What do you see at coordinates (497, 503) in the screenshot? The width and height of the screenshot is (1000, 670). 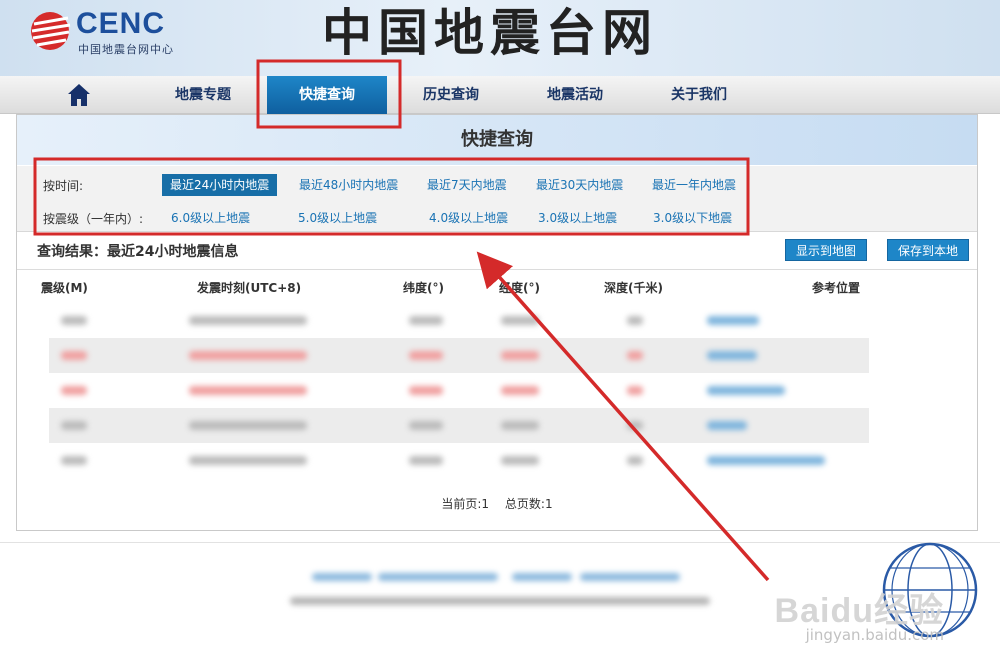 I see `pagination: 当前页:1 总页数:1` at bounding box center [497, 503].